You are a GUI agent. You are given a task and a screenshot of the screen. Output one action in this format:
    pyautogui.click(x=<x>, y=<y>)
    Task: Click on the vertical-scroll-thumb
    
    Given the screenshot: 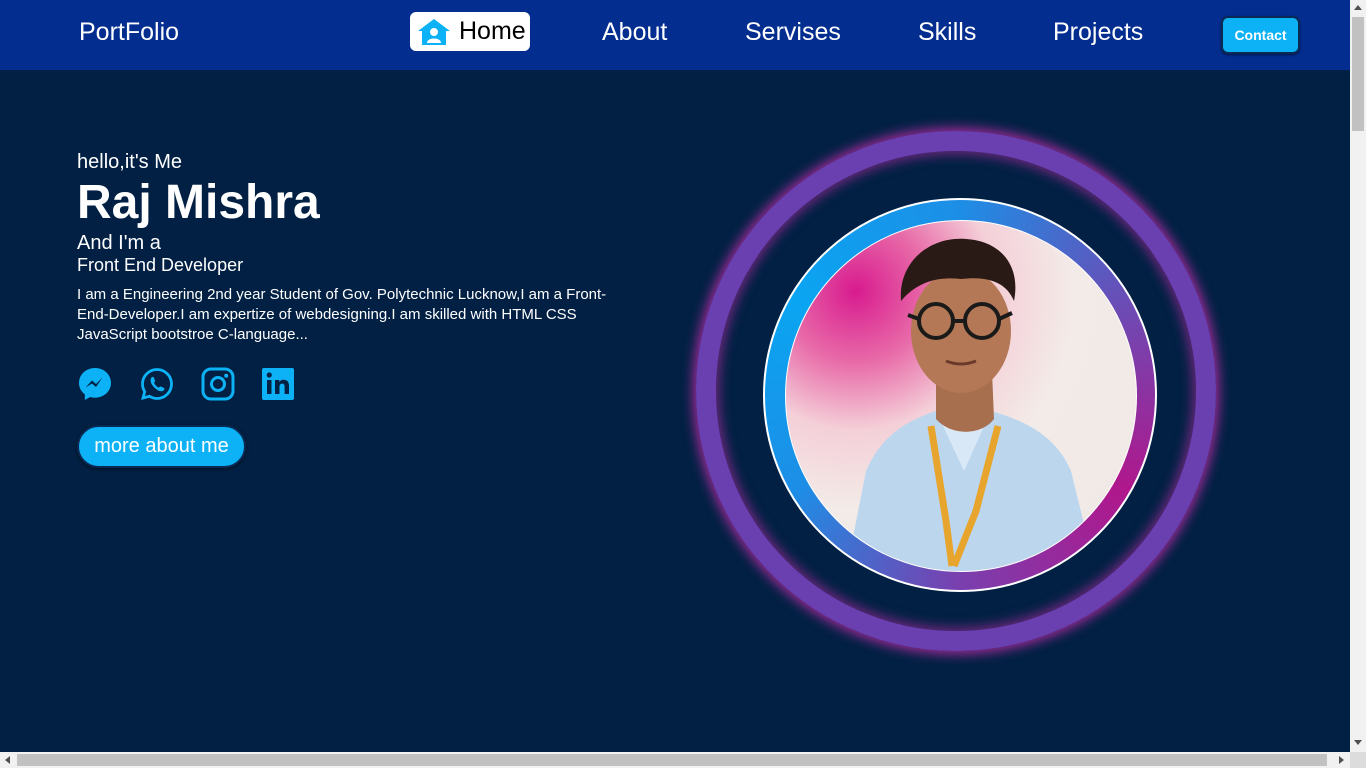 What is the action you would take?
    pyautogui.click(x=1358, y=74)
    